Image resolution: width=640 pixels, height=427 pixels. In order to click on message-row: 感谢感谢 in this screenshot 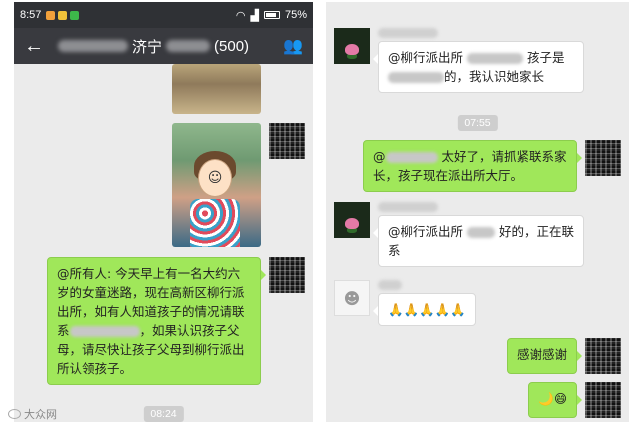, I will do `click(563, 356)`.